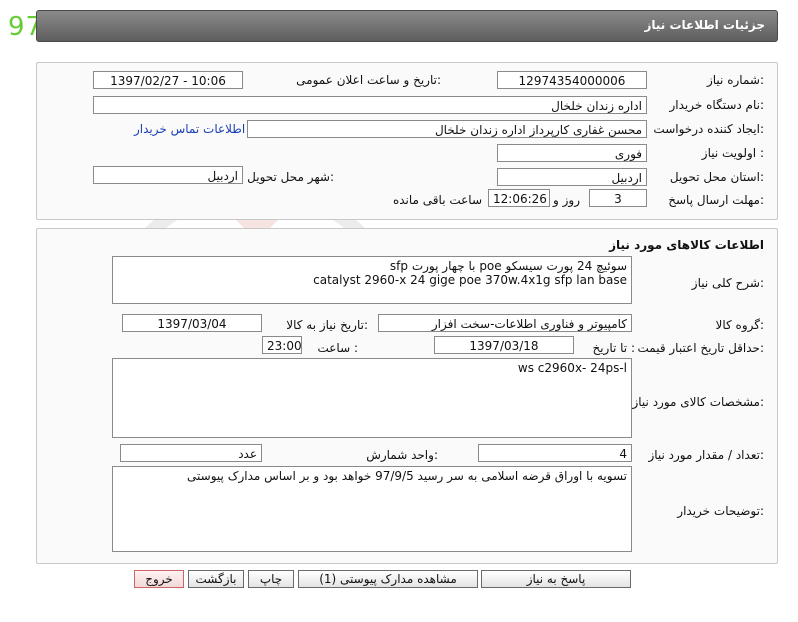 Image resolution: width=798 pixels, height=622 pixels. What do you see at coordinates (613, 348) in the screenshot?
I see `until-date-label: تا تاریخ :` at bounding box center [613, 348].